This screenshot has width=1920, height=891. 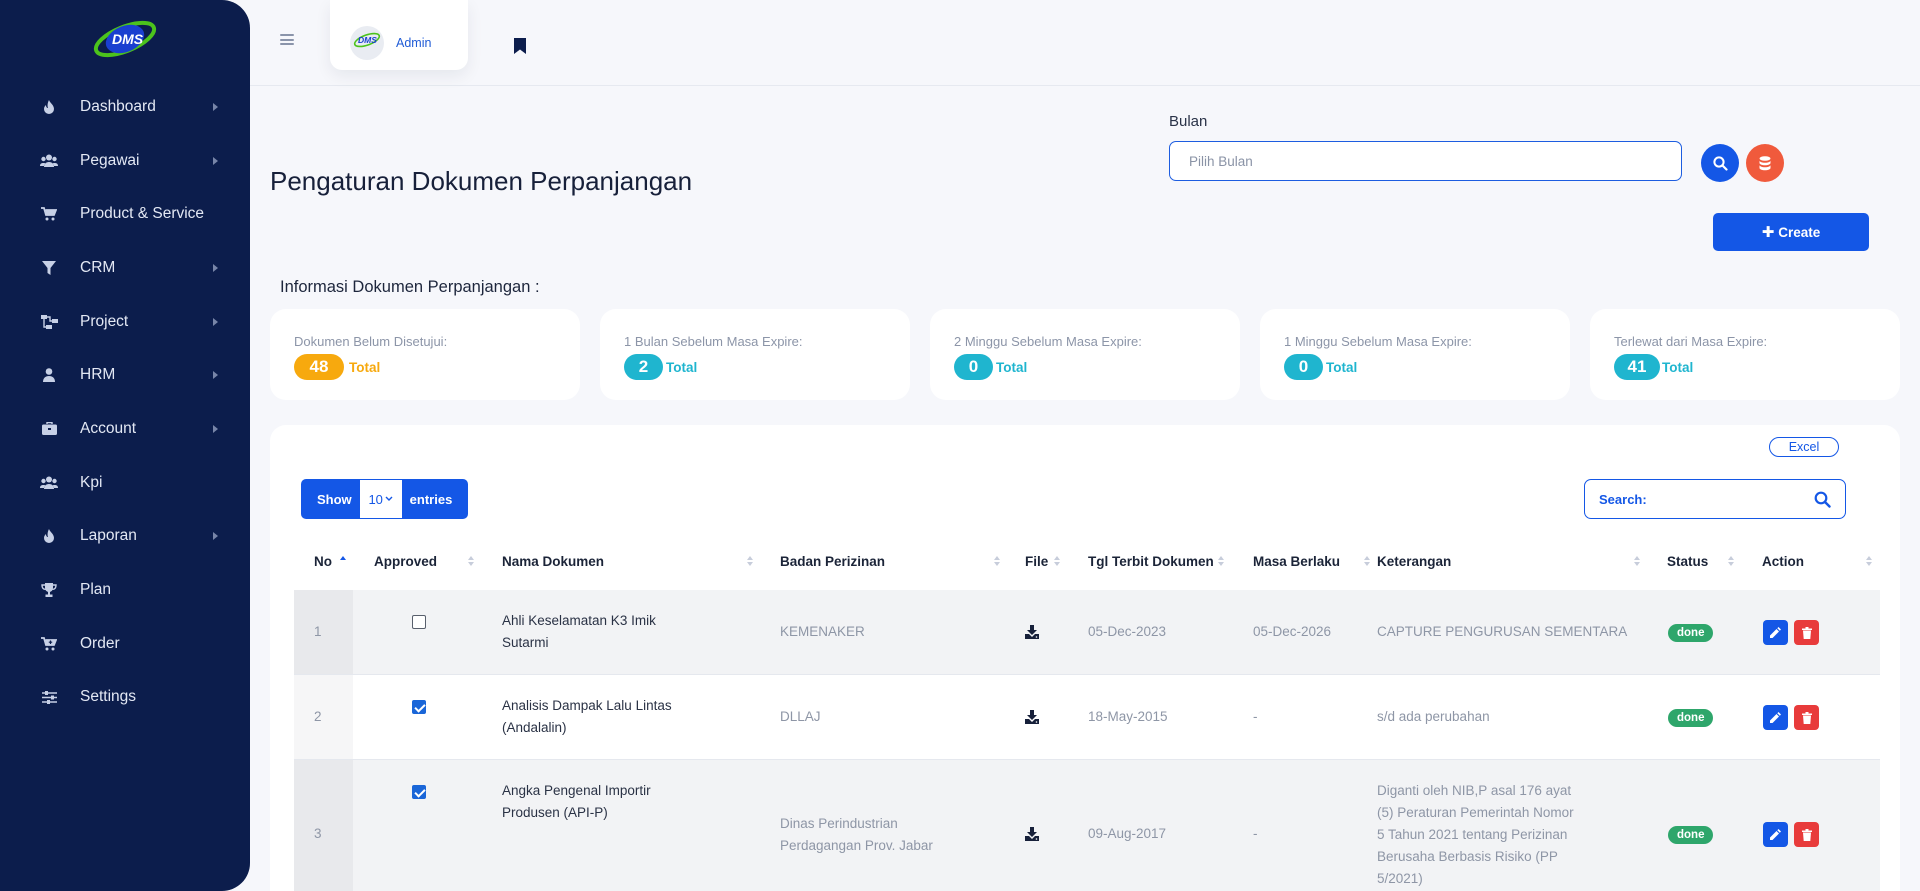 I want to click on bookmark-icon, so click(x=520, y=46).